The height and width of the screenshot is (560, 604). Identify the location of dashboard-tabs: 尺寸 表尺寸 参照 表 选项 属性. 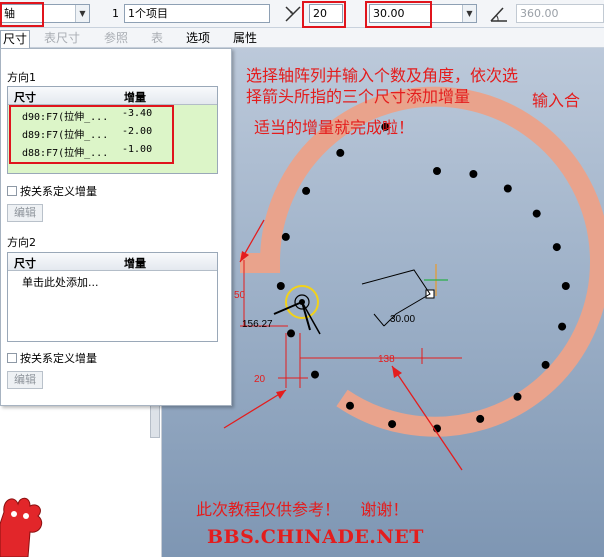
(302, 38).